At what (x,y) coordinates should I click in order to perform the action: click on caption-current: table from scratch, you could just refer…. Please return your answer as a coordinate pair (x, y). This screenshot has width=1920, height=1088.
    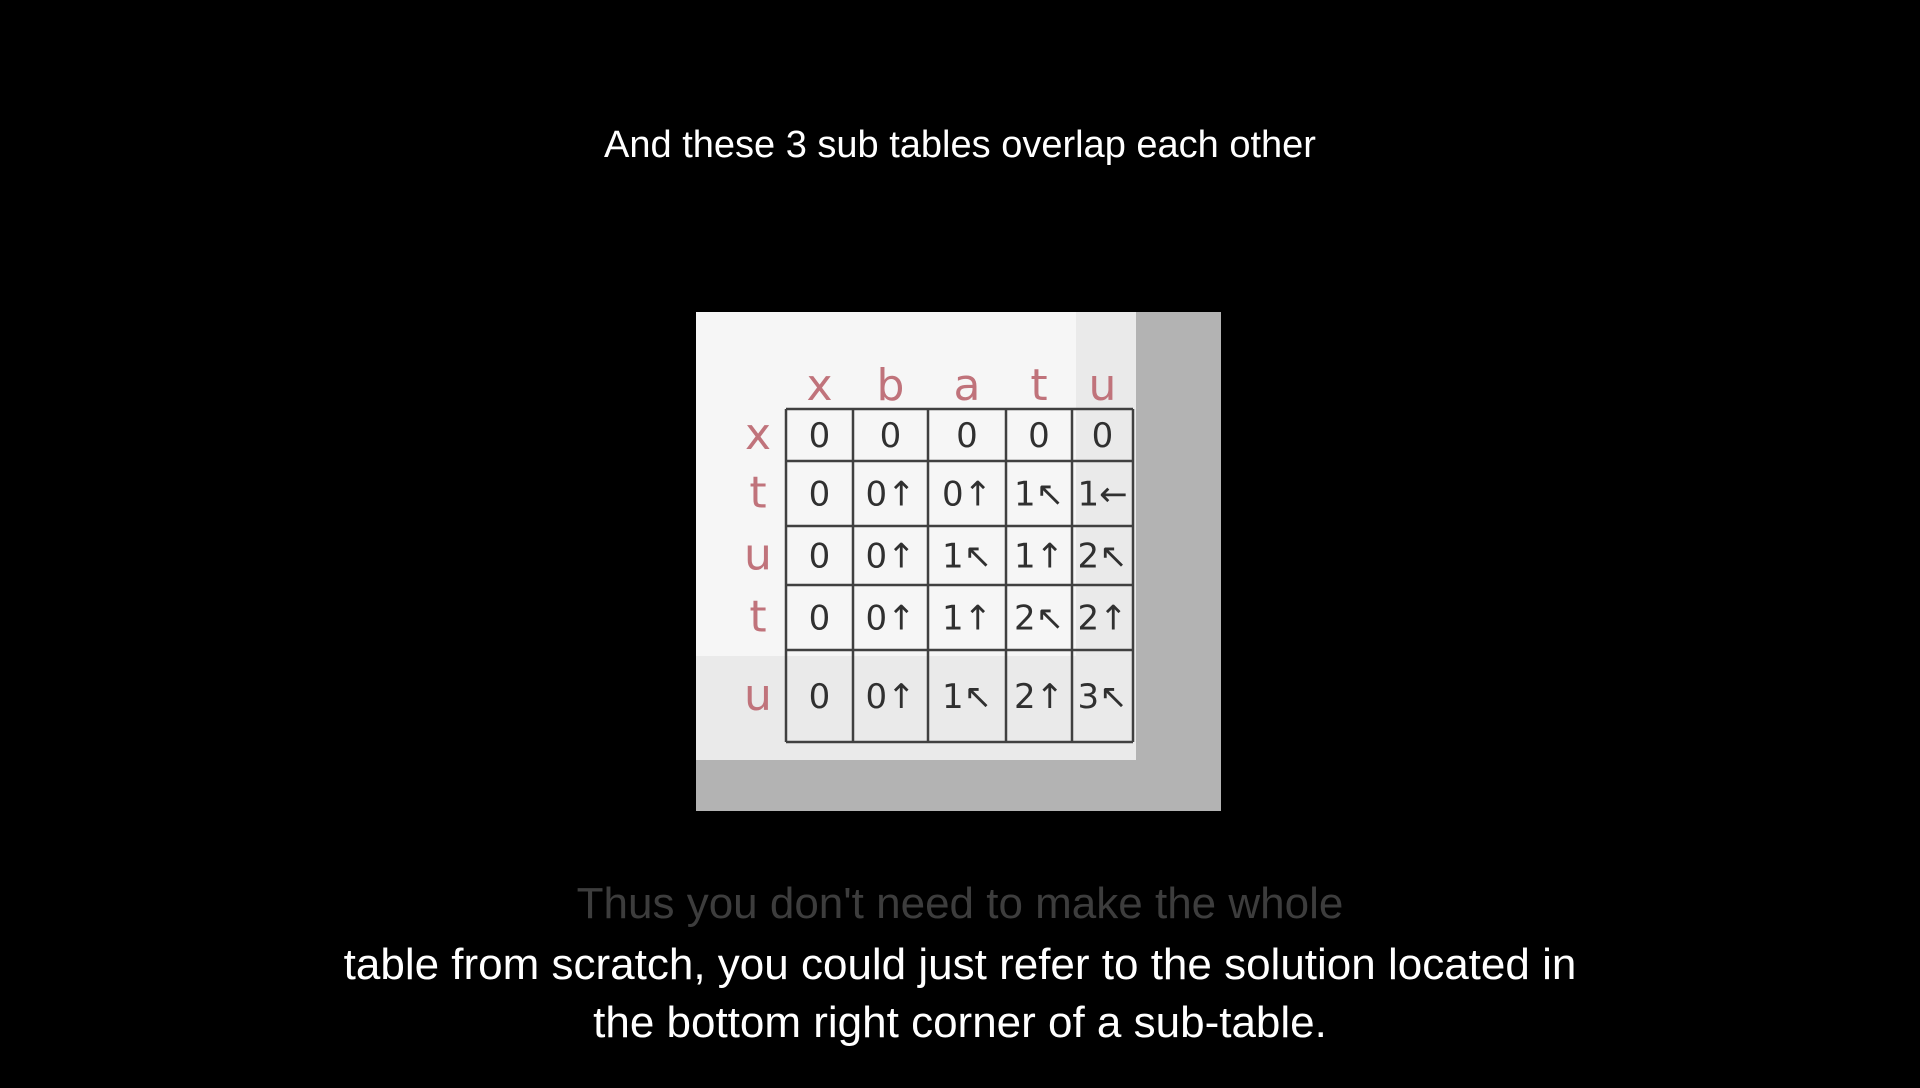
    Looking at the image, I should click on (960, 994).